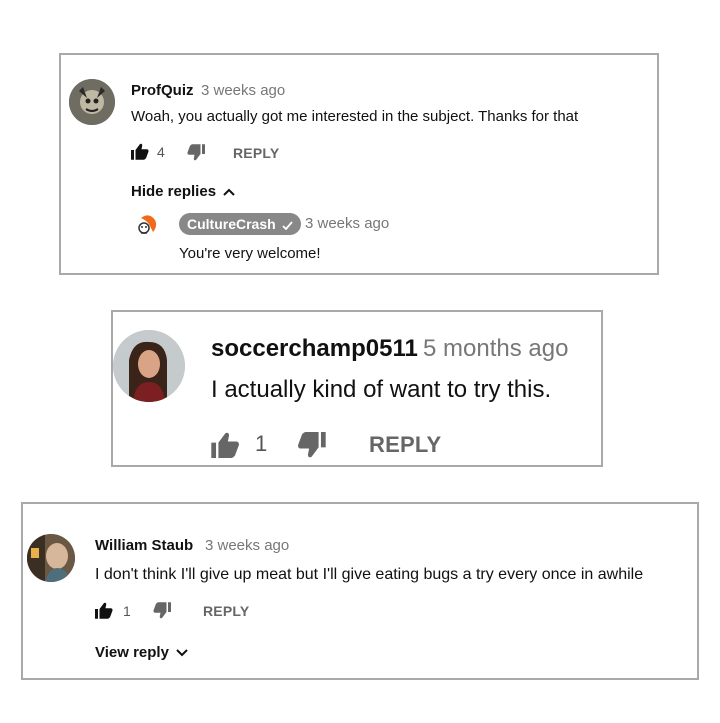 The height and width of the screenshot is (723, 720). I want to click on reply-avatar, so click(147, 226).